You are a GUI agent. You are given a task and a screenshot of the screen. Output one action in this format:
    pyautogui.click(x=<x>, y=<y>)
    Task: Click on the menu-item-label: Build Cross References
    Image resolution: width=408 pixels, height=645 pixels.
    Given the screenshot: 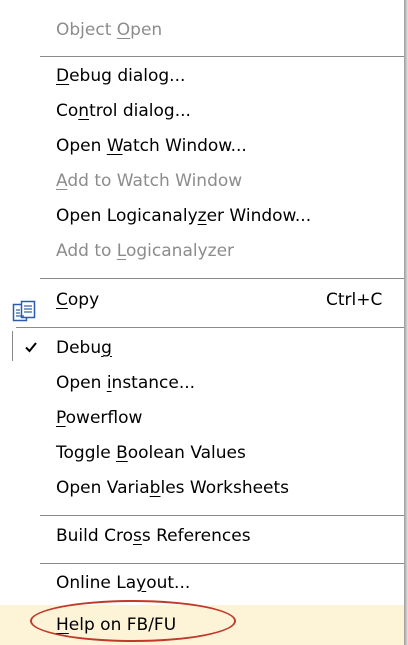 What is the action you would take?
    pyautogui.click(x=153, y=536)
    